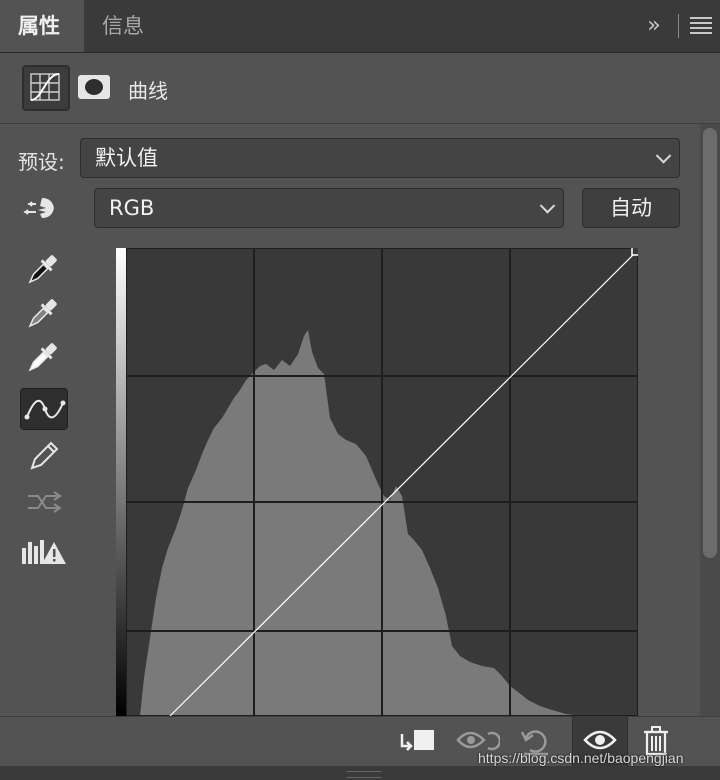 The image size is (720, 780). Describe the element at coordinates (148, 91) in the screenshot. I see `adjustment-title: 曲线` at that location.